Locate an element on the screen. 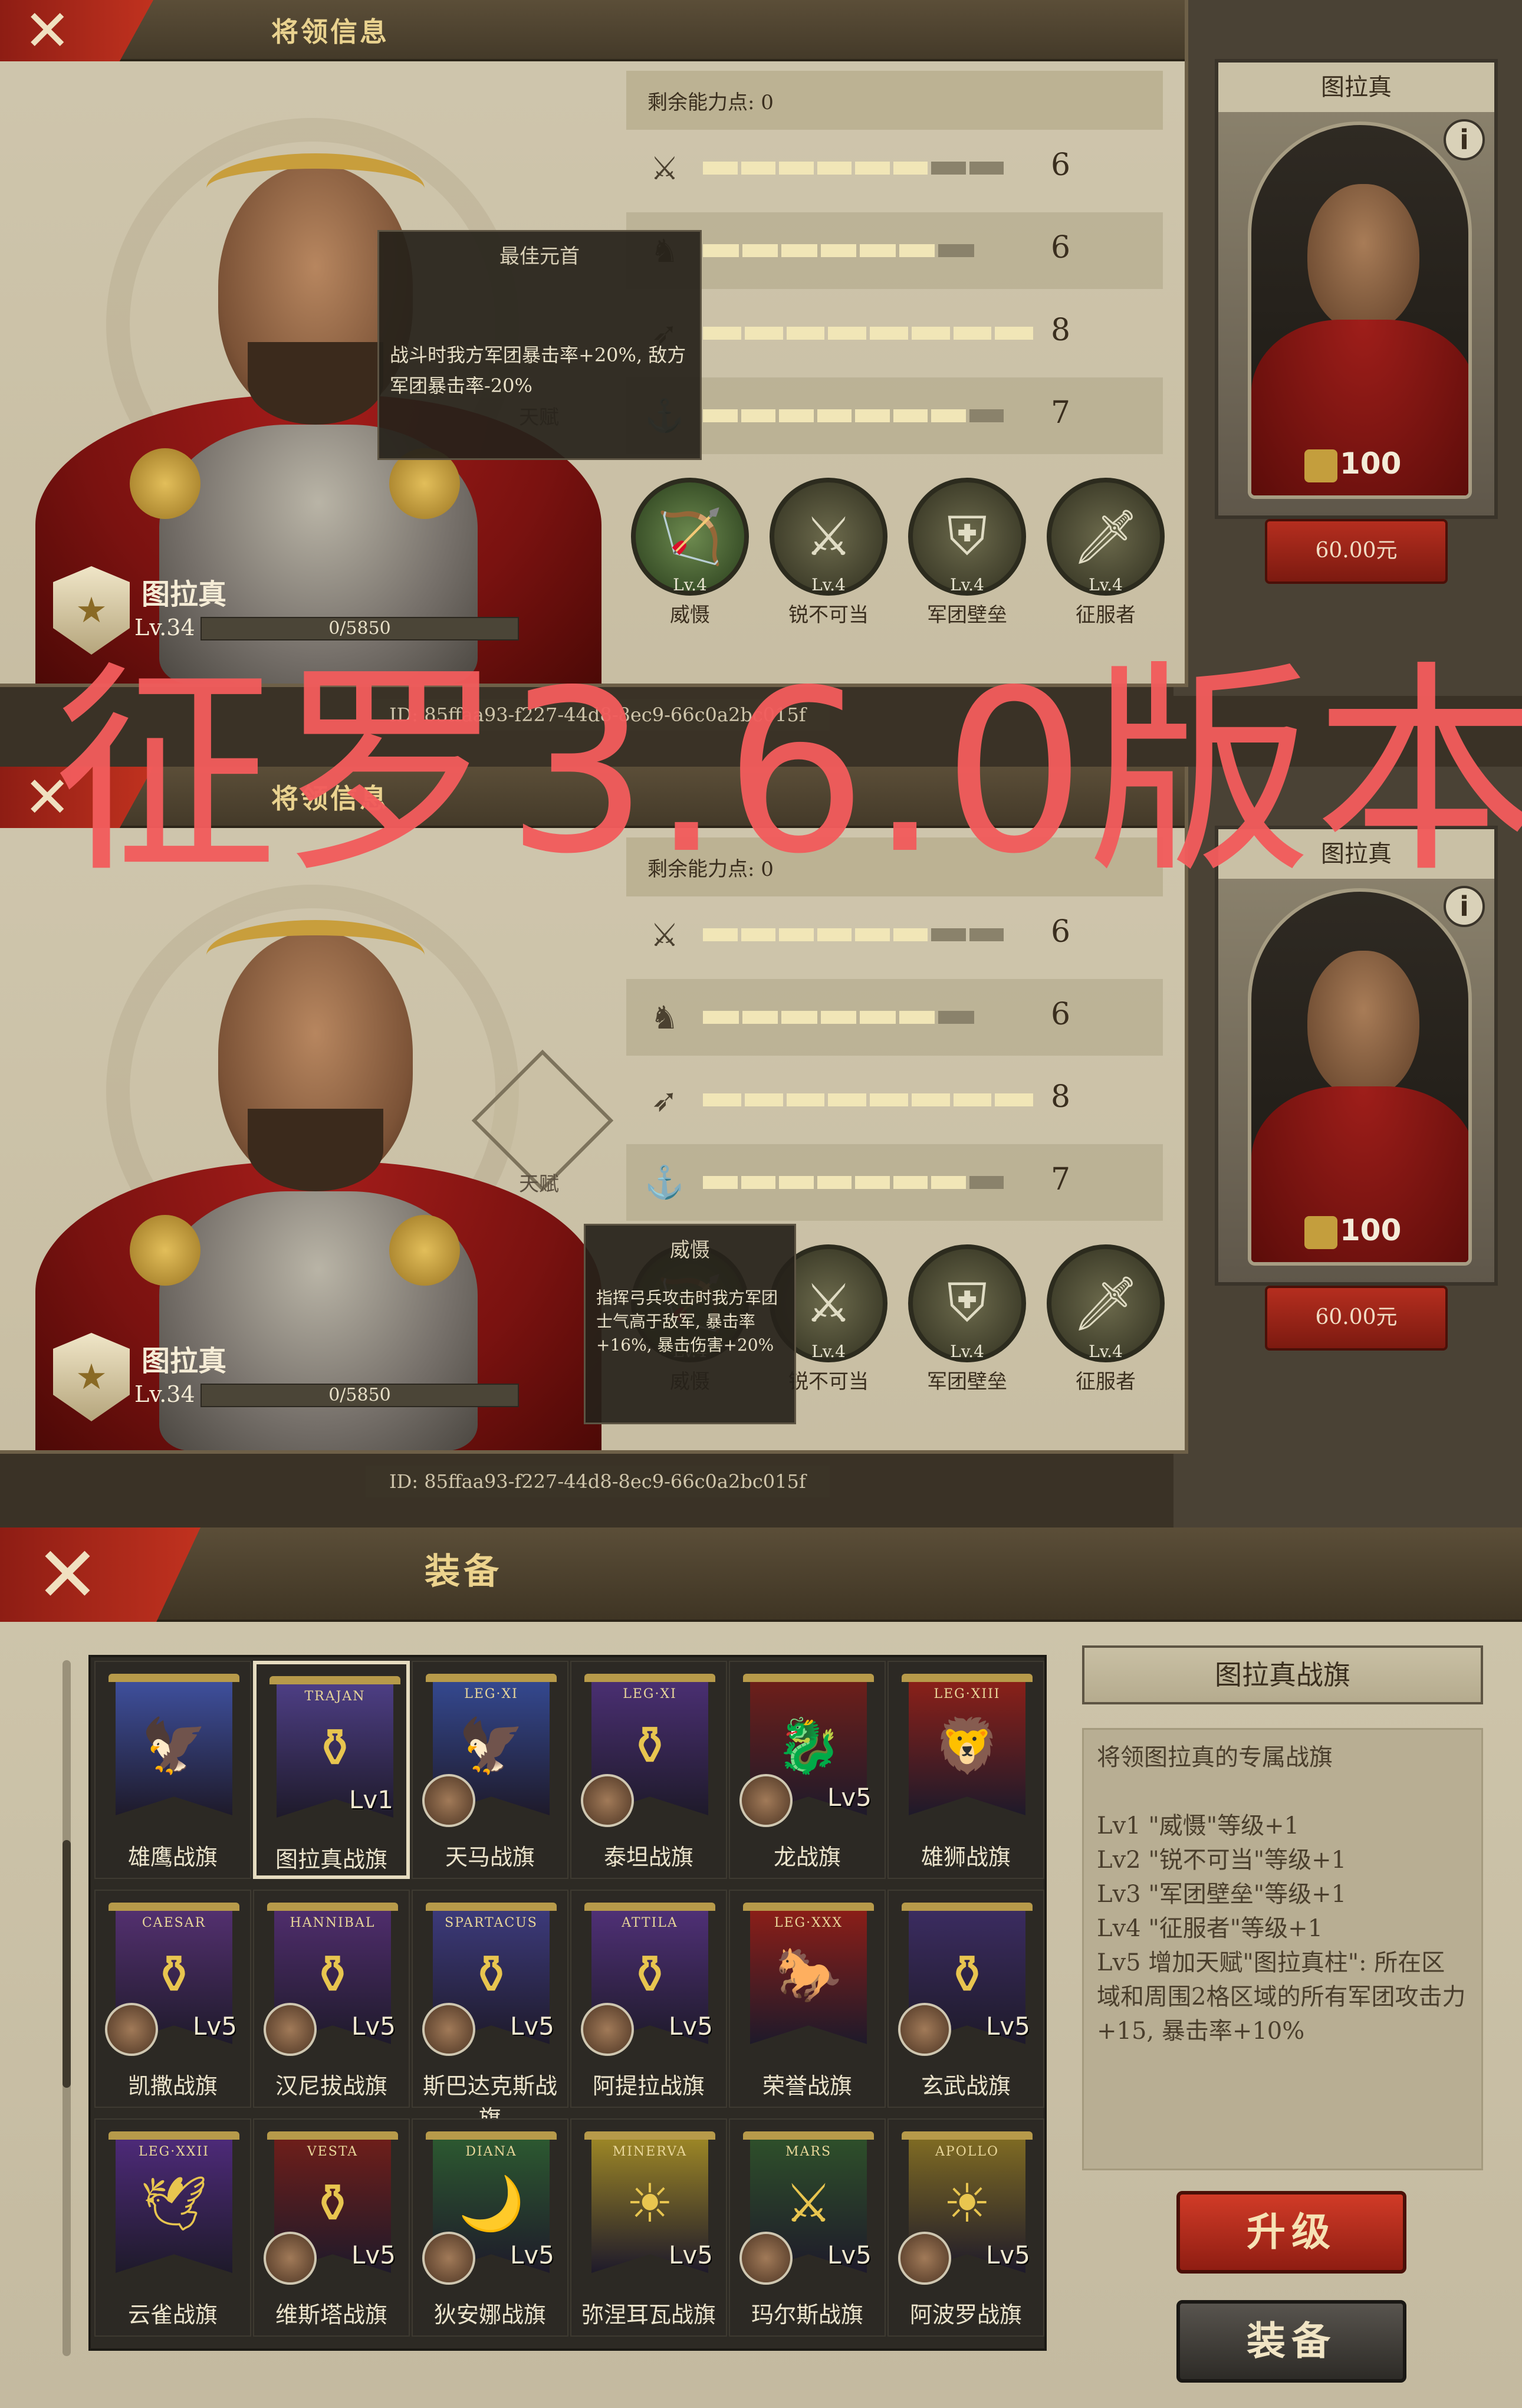 The width and height of the screenshot is (1522, 2408). banner-name: 玛尔斯战旗 is located at coordinates (807, 2315).